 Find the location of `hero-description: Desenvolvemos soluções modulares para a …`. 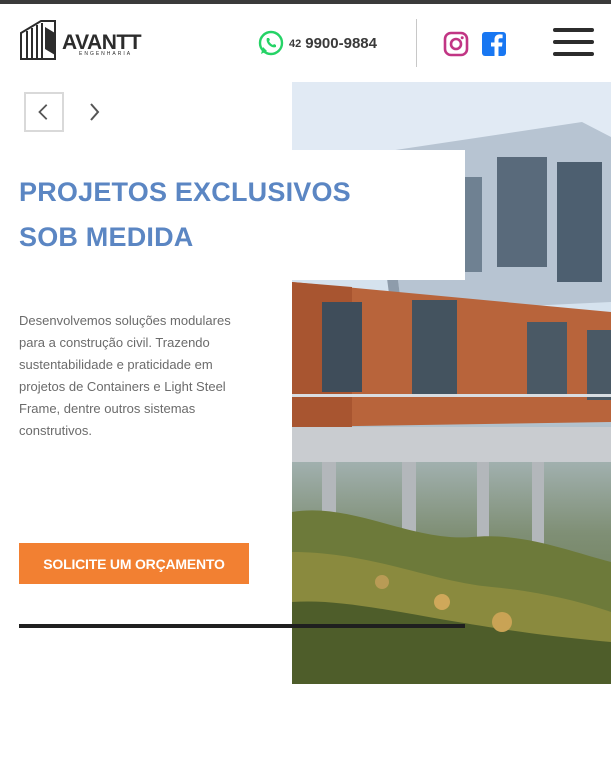

hero-description: Desenvolvemos soluções modulares para a … is located at coordinates (125, 375).